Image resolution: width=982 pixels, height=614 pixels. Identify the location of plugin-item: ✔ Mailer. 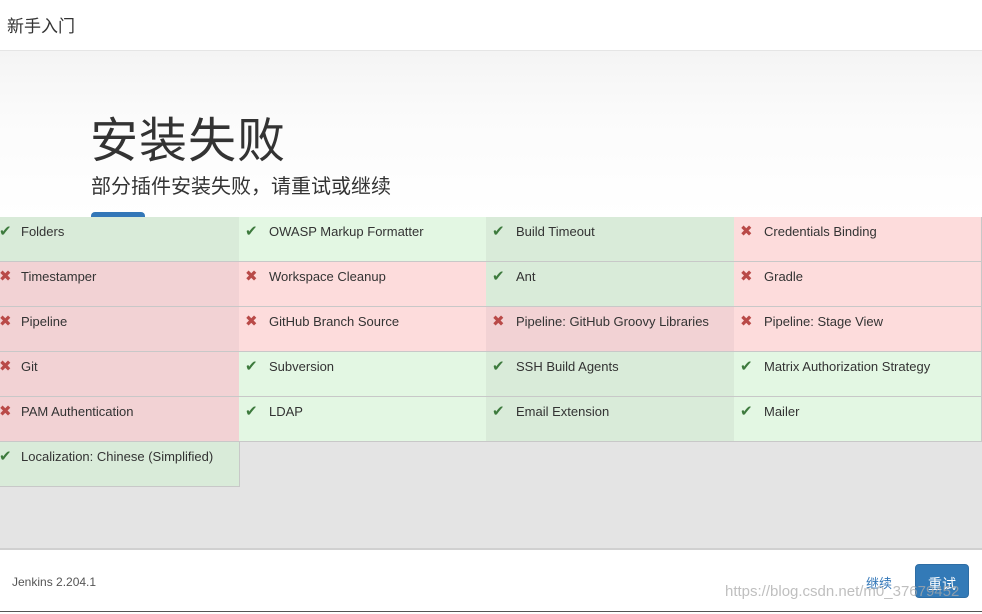
(858, 419).